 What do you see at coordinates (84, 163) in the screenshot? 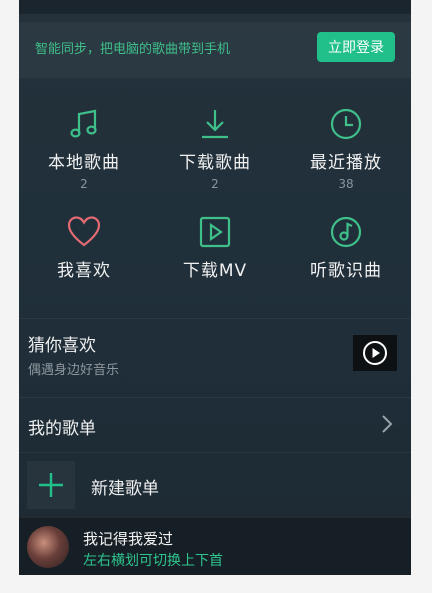
I see `grid-item-label: 本地歌曲` at bounding box center [84, 163].